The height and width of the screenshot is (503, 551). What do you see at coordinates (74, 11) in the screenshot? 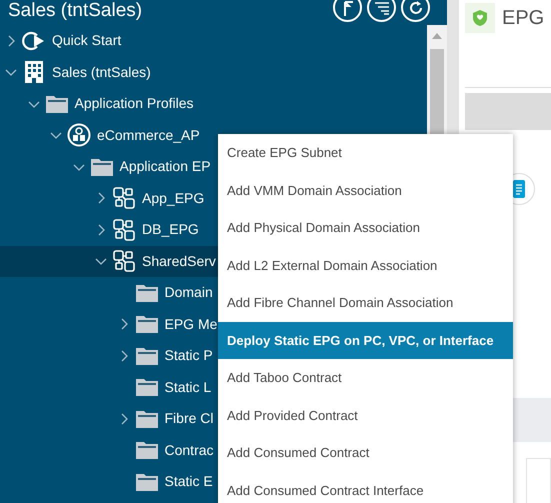
I see `sidebar-title: Sales (tntSales)` at bounding box center [74, 11].